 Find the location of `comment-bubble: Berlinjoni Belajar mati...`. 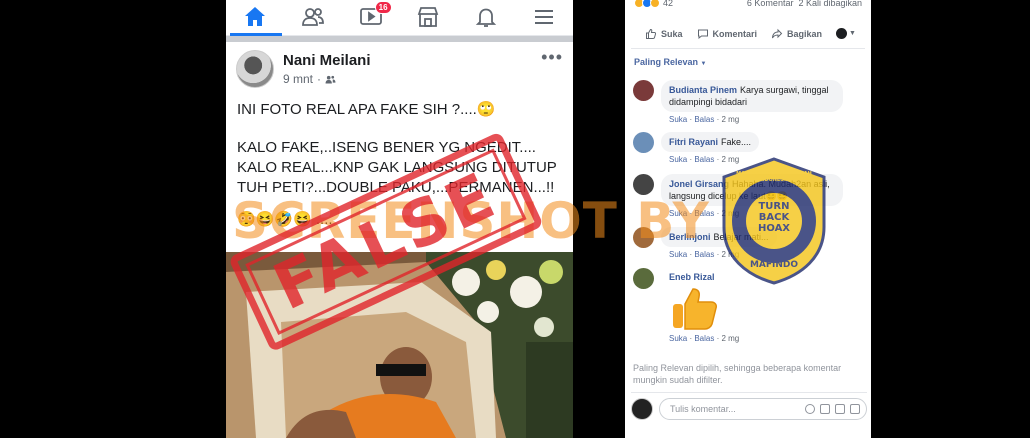

comment-bubble: Berlinjoni Belajar mati... is located at coordinates (719, 237).